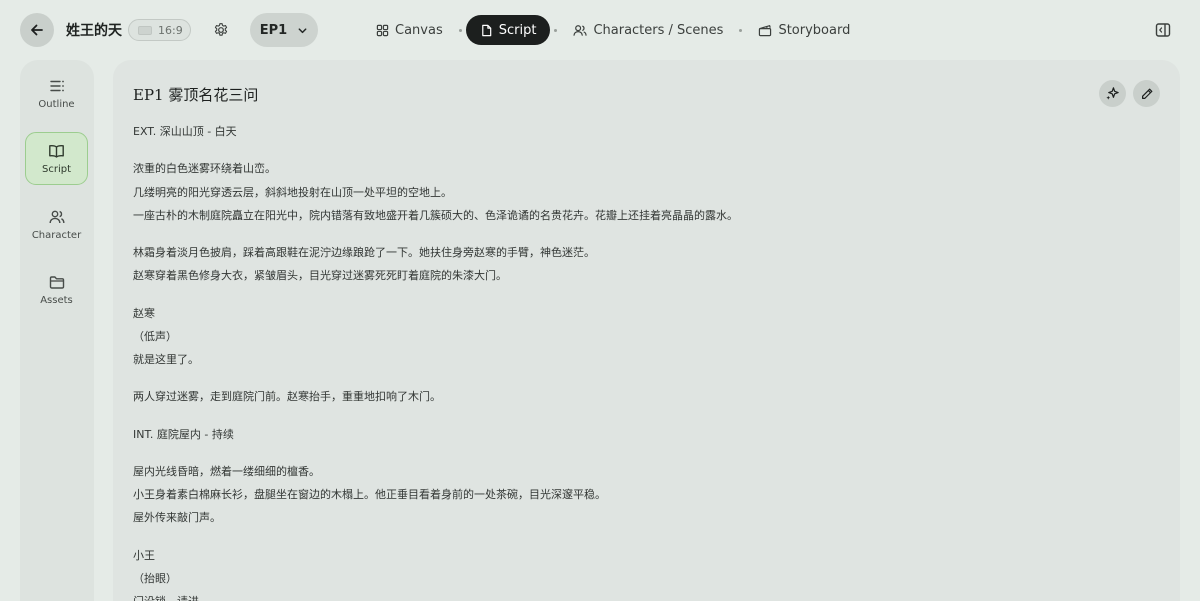 The image size is (1200, 601). Describe the element at coordinates (196, 95) in the screenshot. I see `document-title: EP1 雾顶名花三问` at that location.